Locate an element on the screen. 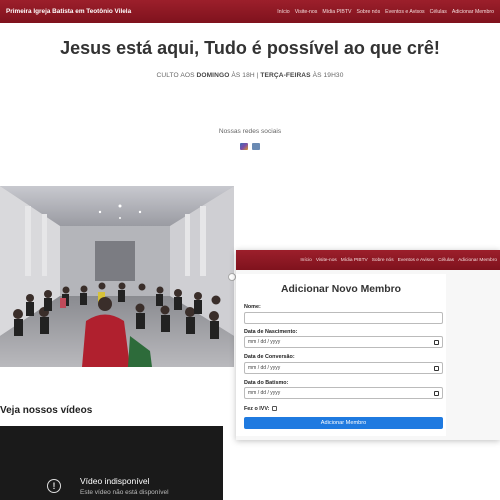 This screenshot has height=500, width=500. ivv-label: Fez o IVV: is located at coordinates (257, 409).